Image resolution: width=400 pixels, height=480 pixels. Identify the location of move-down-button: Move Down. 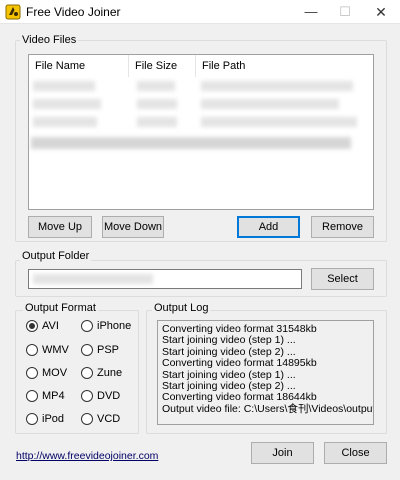
(133, 227).